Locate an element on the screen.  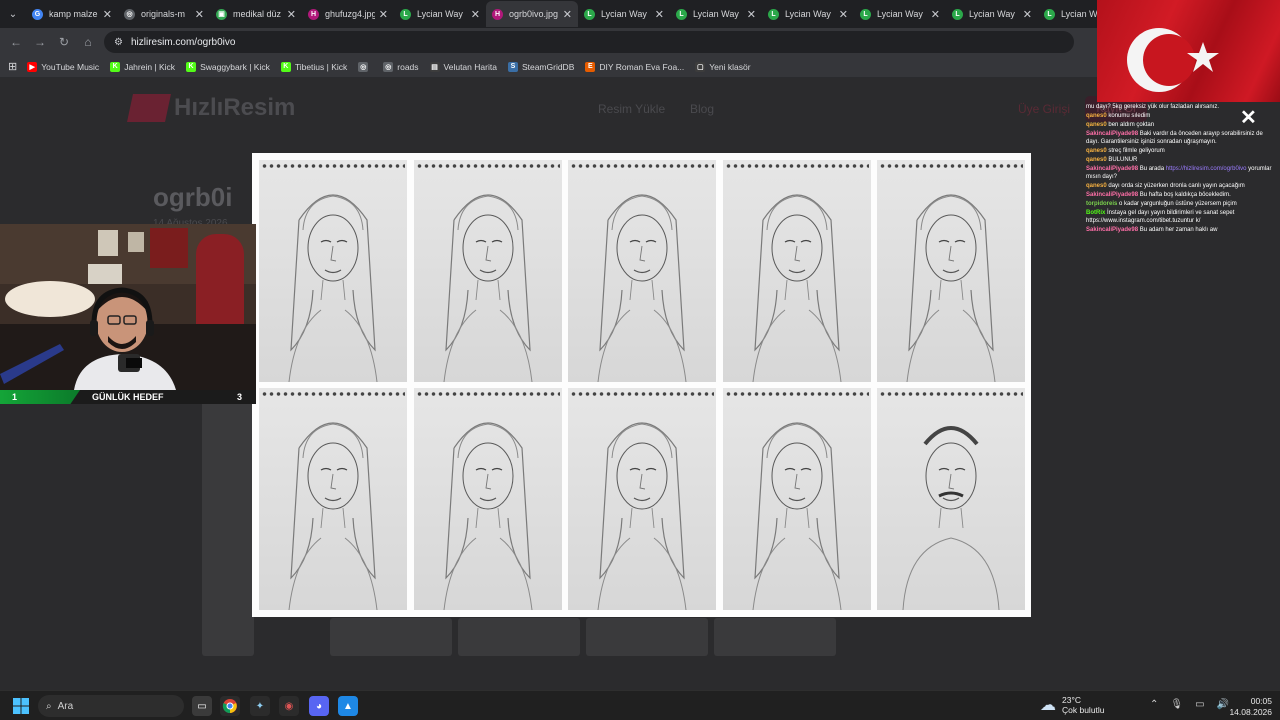
chat-text: konumu sıledim is located at coordinates (1129, 116).